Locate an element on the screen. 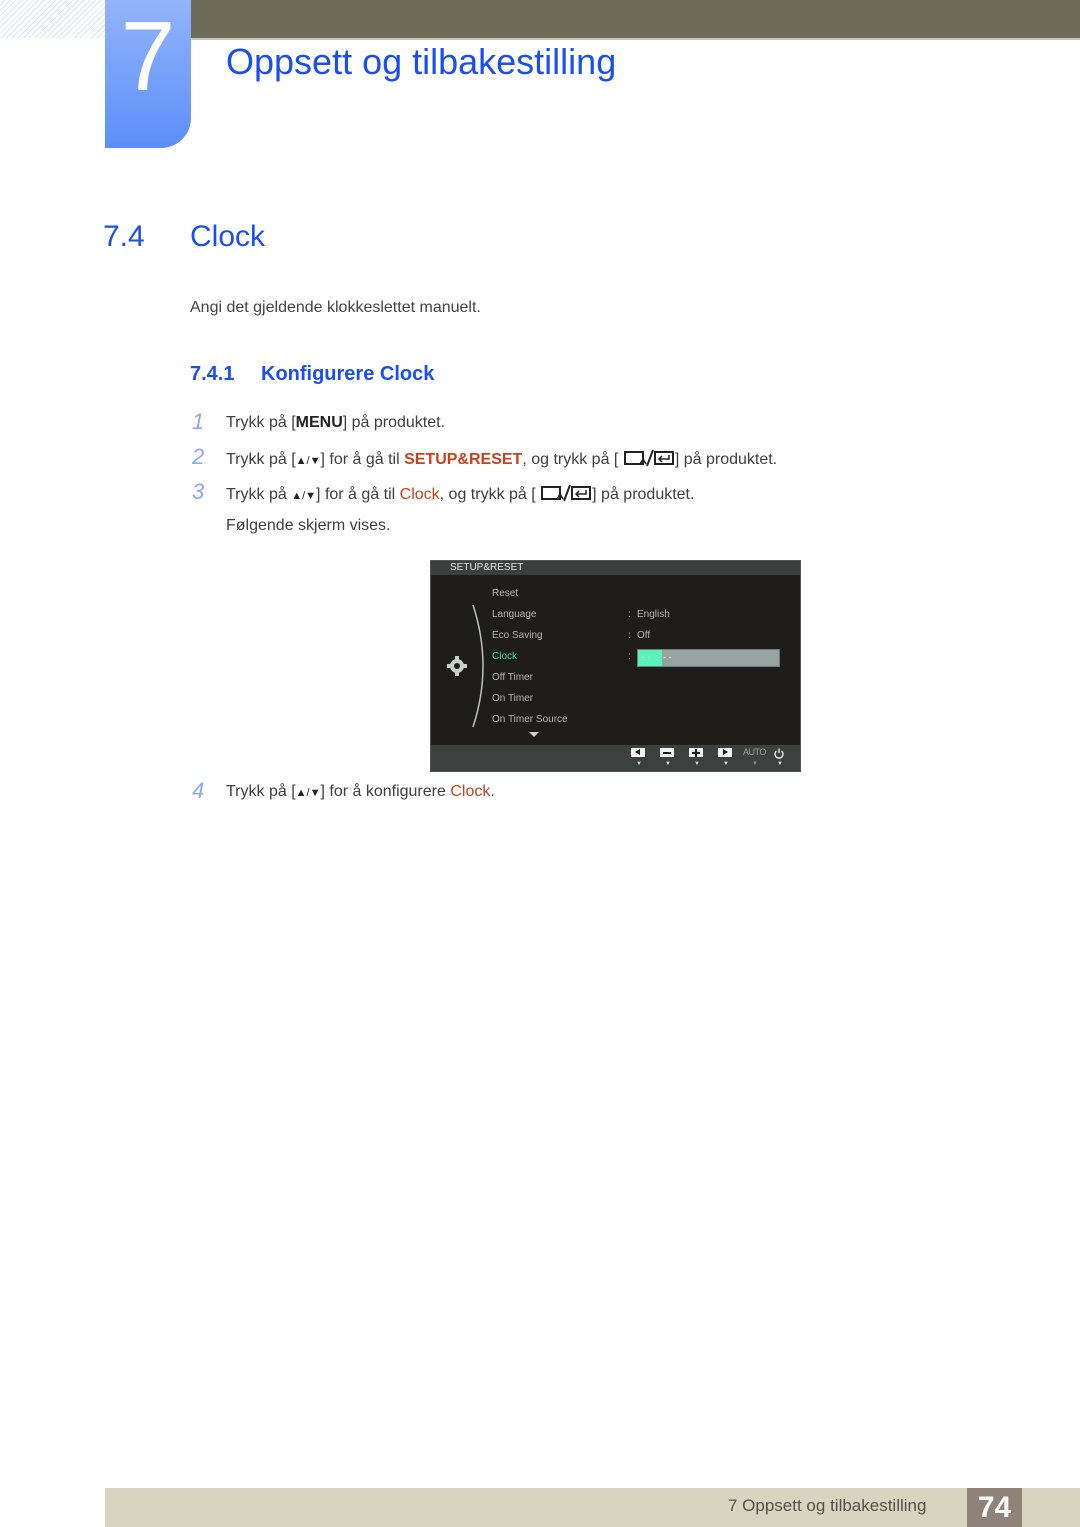  osd-plus-button is located at coordinates (696, 752).